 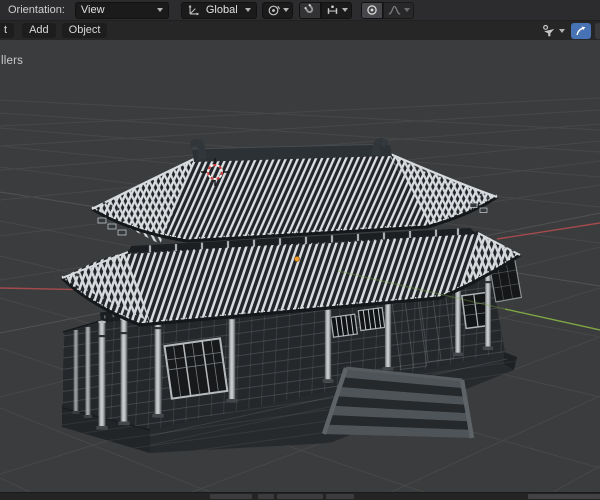 What do you see at coordinates (300, 30) in the screenshot?
I see `viewport-header: t Add Object` at bounding box center [300, 30].